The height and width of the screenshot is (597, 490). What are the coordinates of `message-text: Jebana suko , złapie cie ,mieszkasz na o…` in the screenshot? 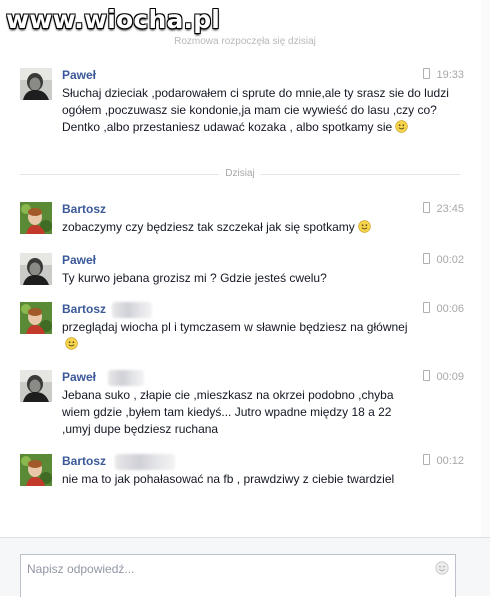 It's located at (234, 412).